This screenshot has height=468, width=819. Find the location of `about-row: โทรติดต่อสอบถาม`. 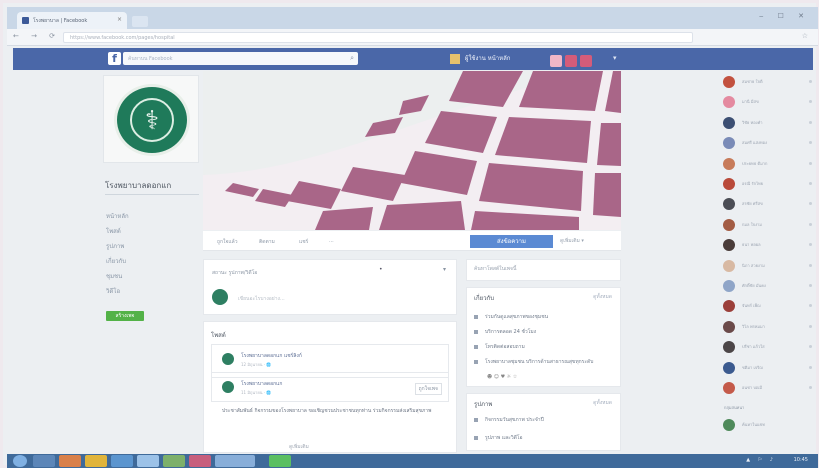

about-row: โทรติดต่อสอบถาม is located at coordinates (499, 347).